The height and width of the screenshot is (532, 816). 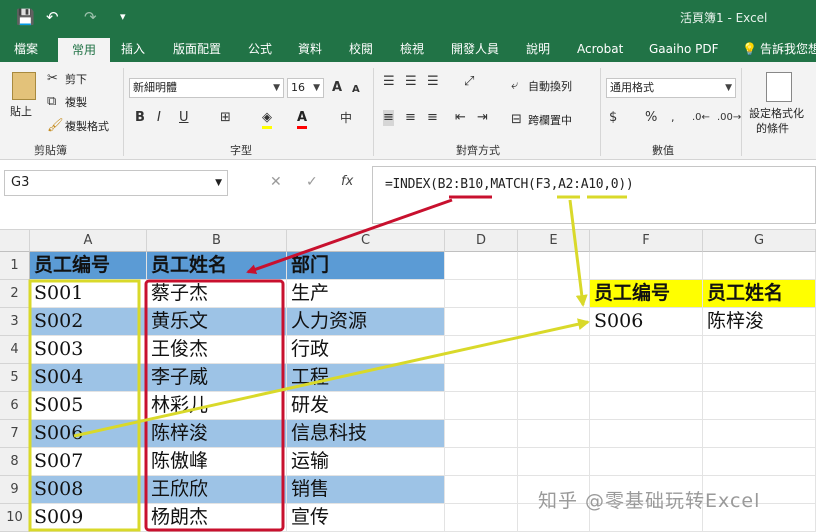 I want to click on cell-a4: S003, so click(x=88, y=350).